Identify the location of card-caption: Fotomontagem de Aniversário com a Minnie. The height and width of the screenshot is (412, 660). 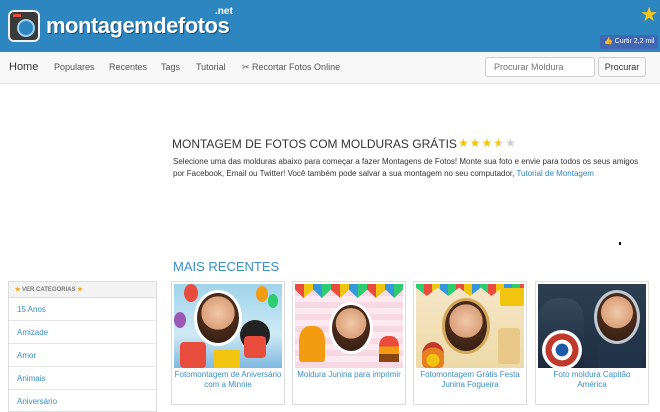
(228, 380).